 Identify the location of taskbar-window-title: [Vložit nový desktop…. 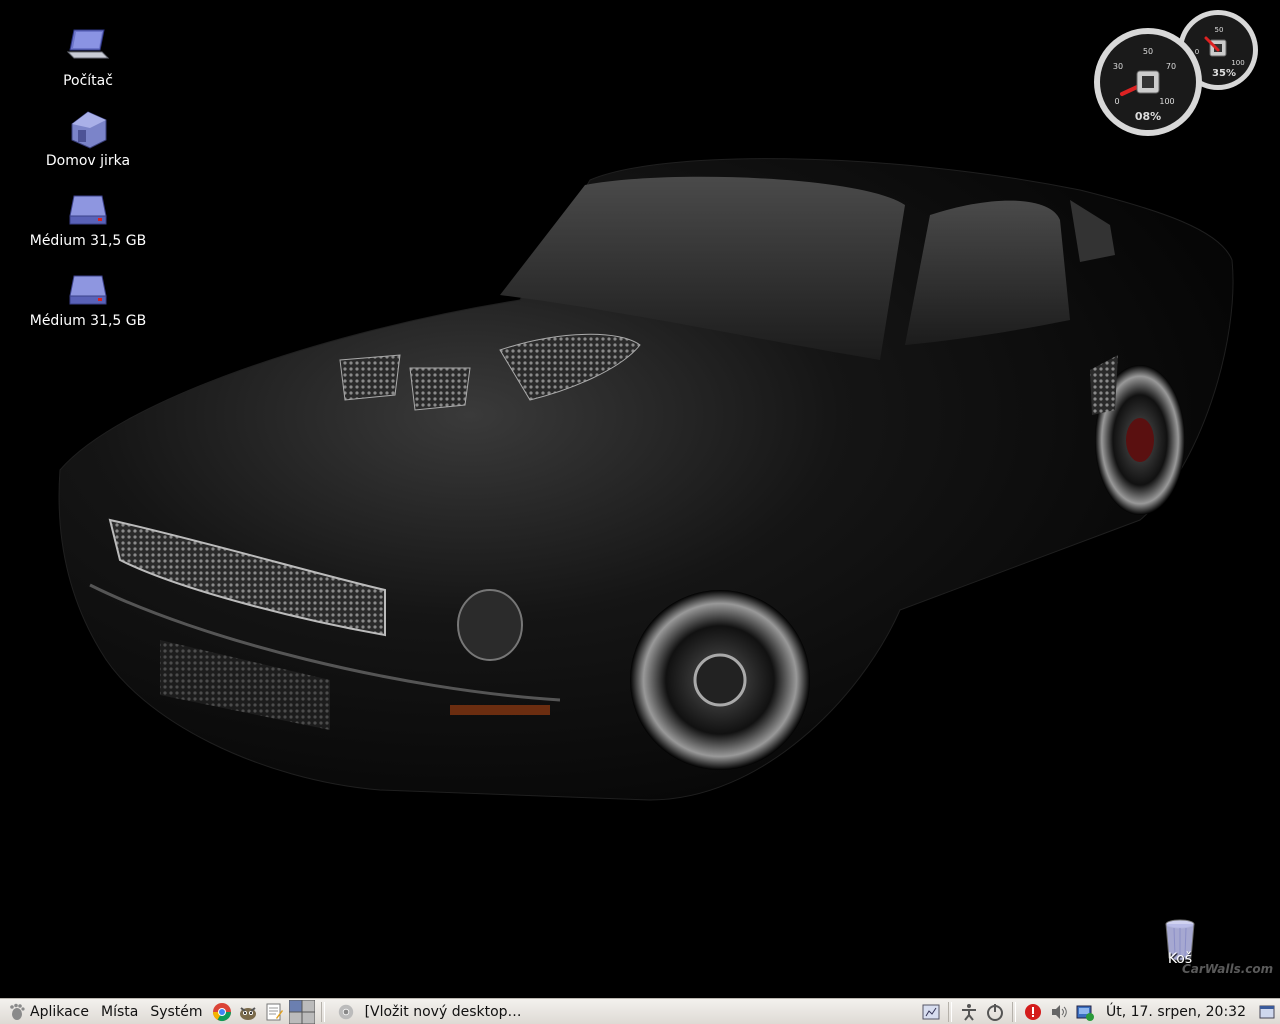
(443, 1011).